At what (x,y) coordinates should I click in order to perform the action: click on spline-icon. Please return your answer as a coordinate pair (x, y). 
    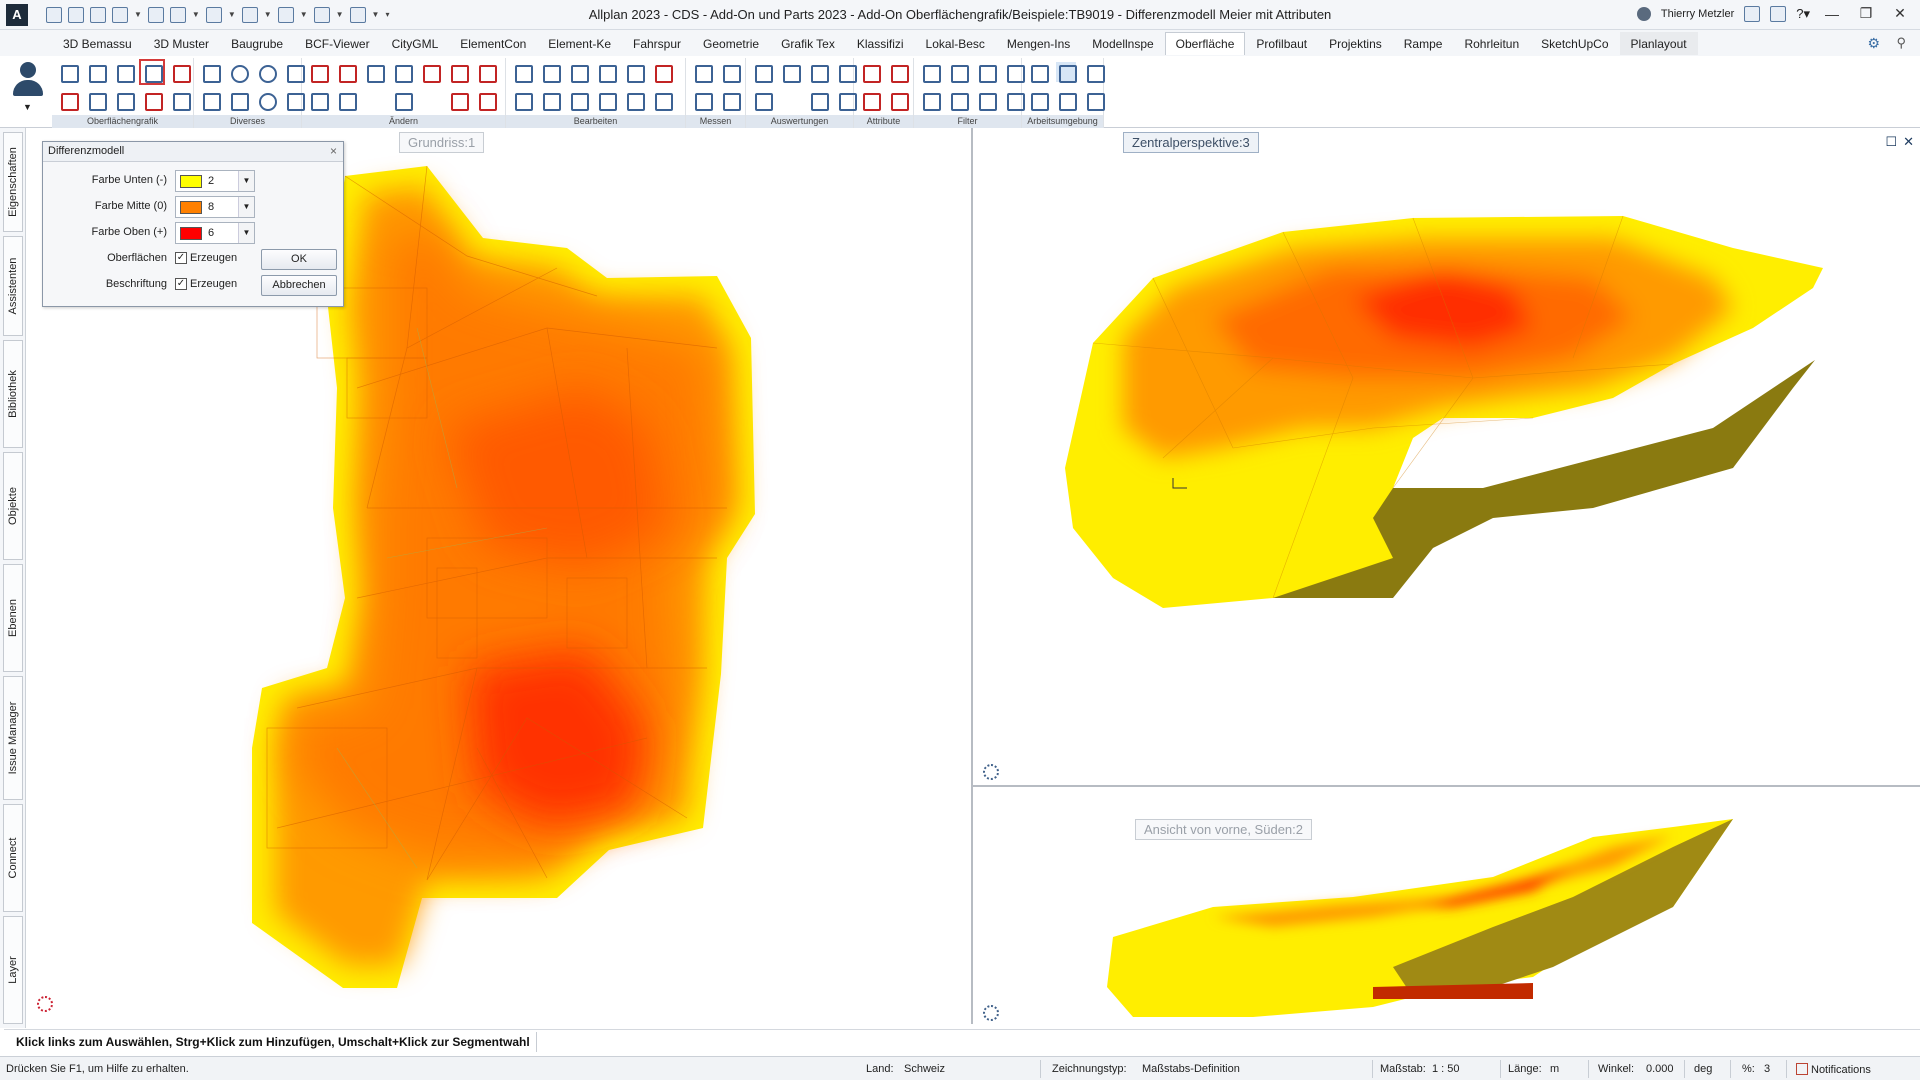
    Looking at the image, I should click on (238, 100).